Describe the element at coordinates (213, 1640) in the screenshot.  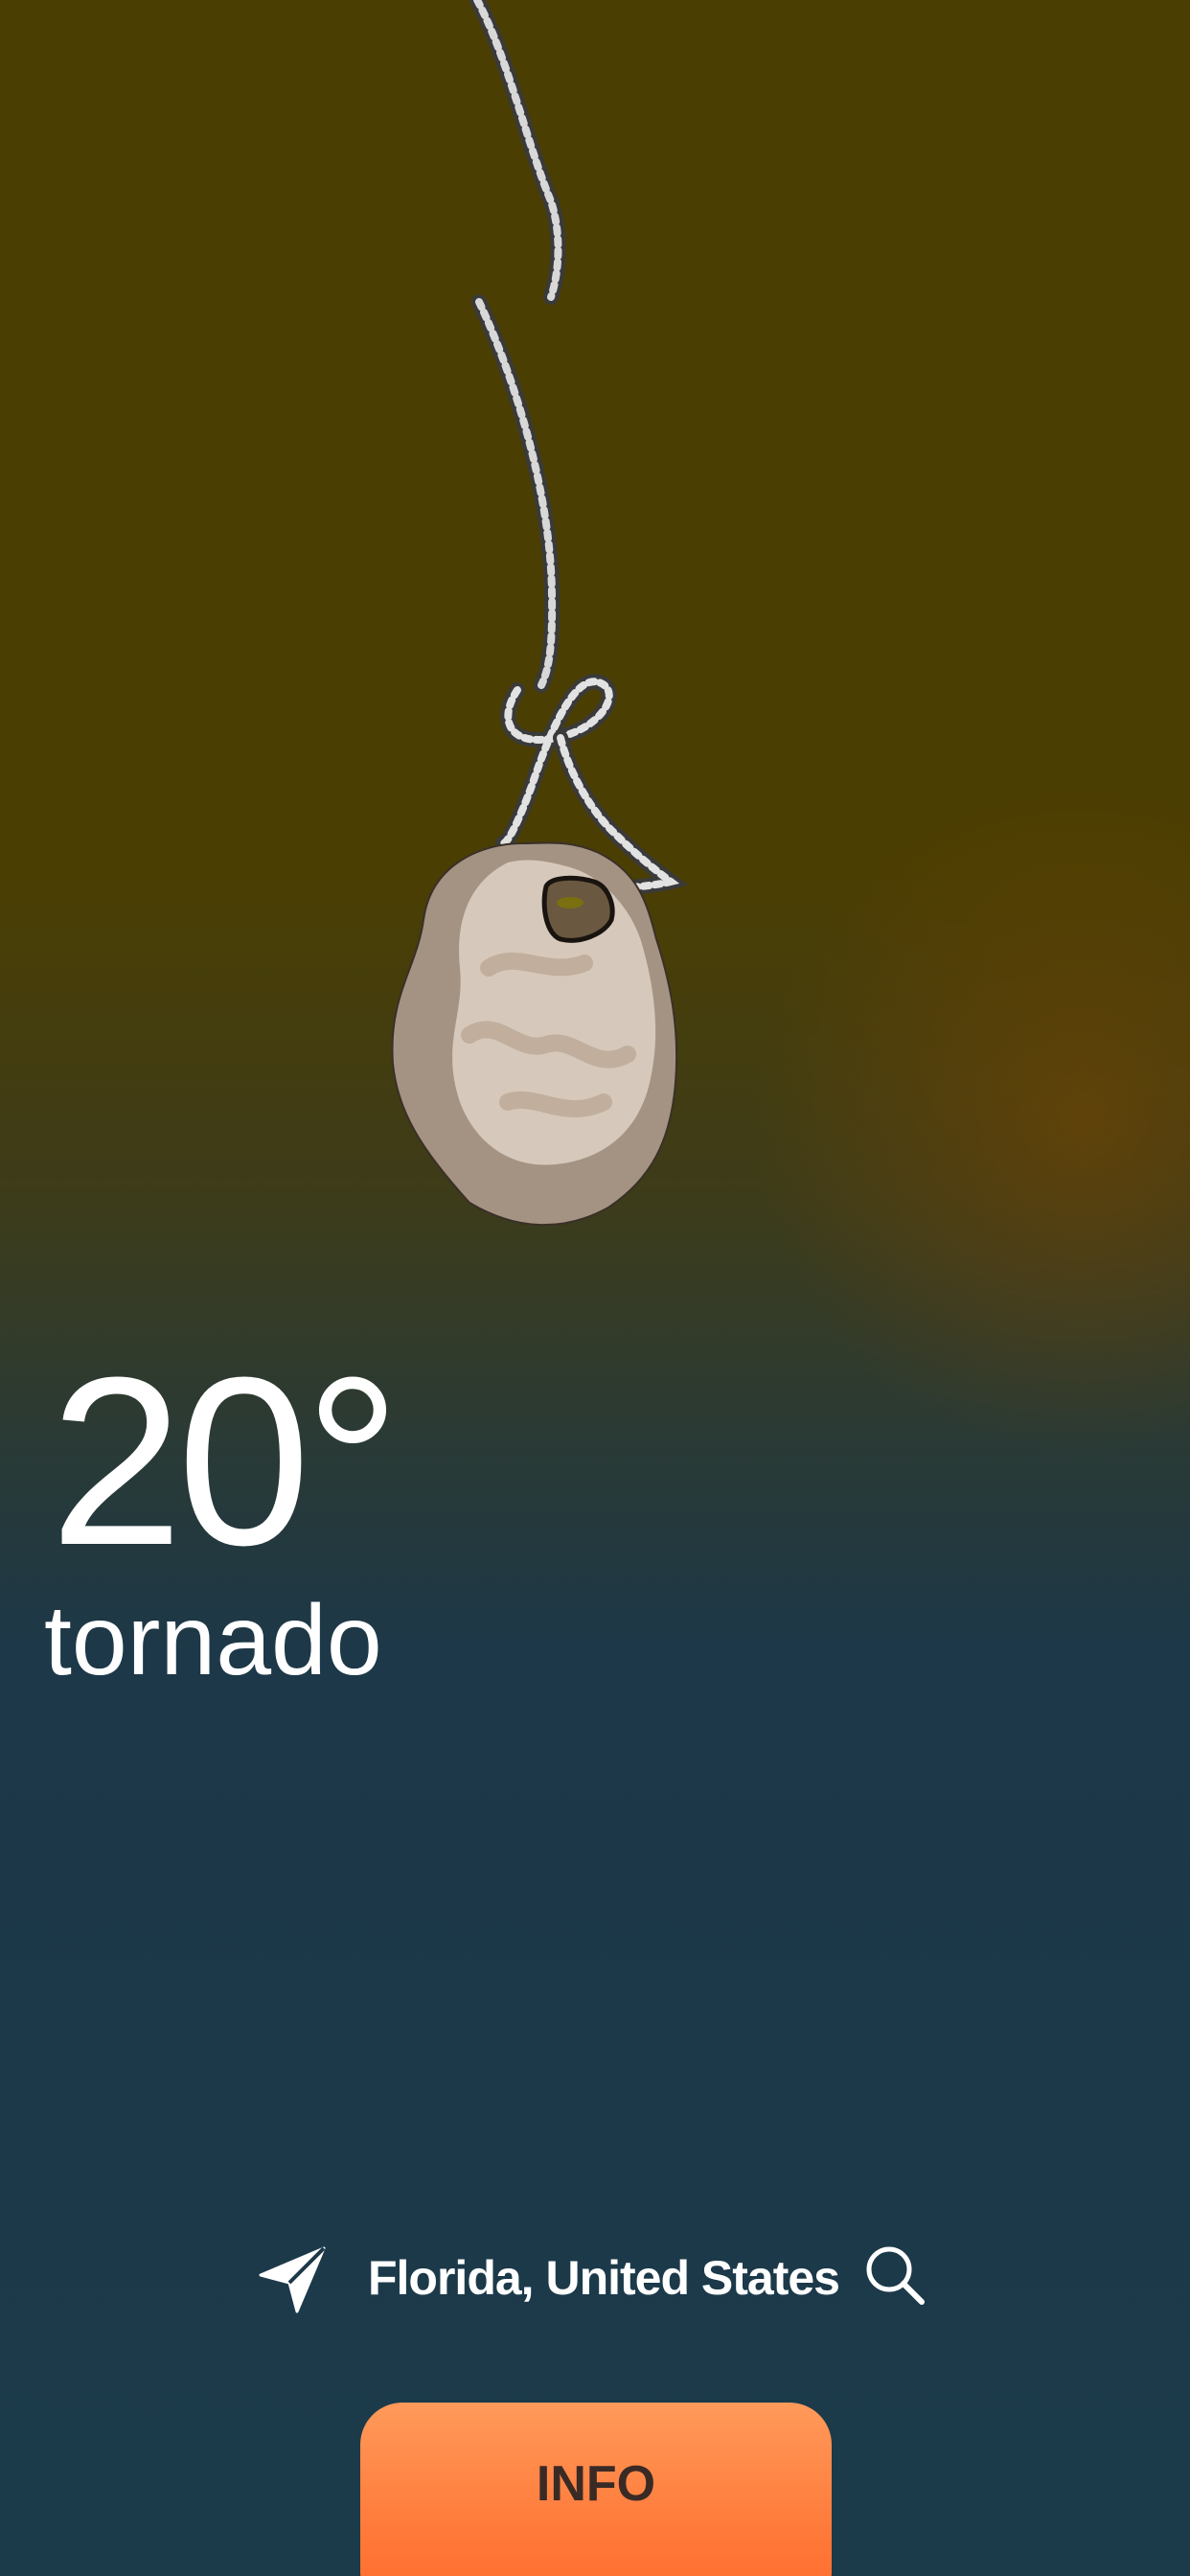
I see `weather-condition: tornado` at that location.